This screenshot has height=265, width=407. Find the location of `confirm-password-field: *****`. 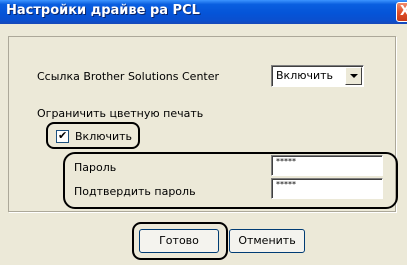

confirm-password-field: ***** is located at coordinates (327, 188).